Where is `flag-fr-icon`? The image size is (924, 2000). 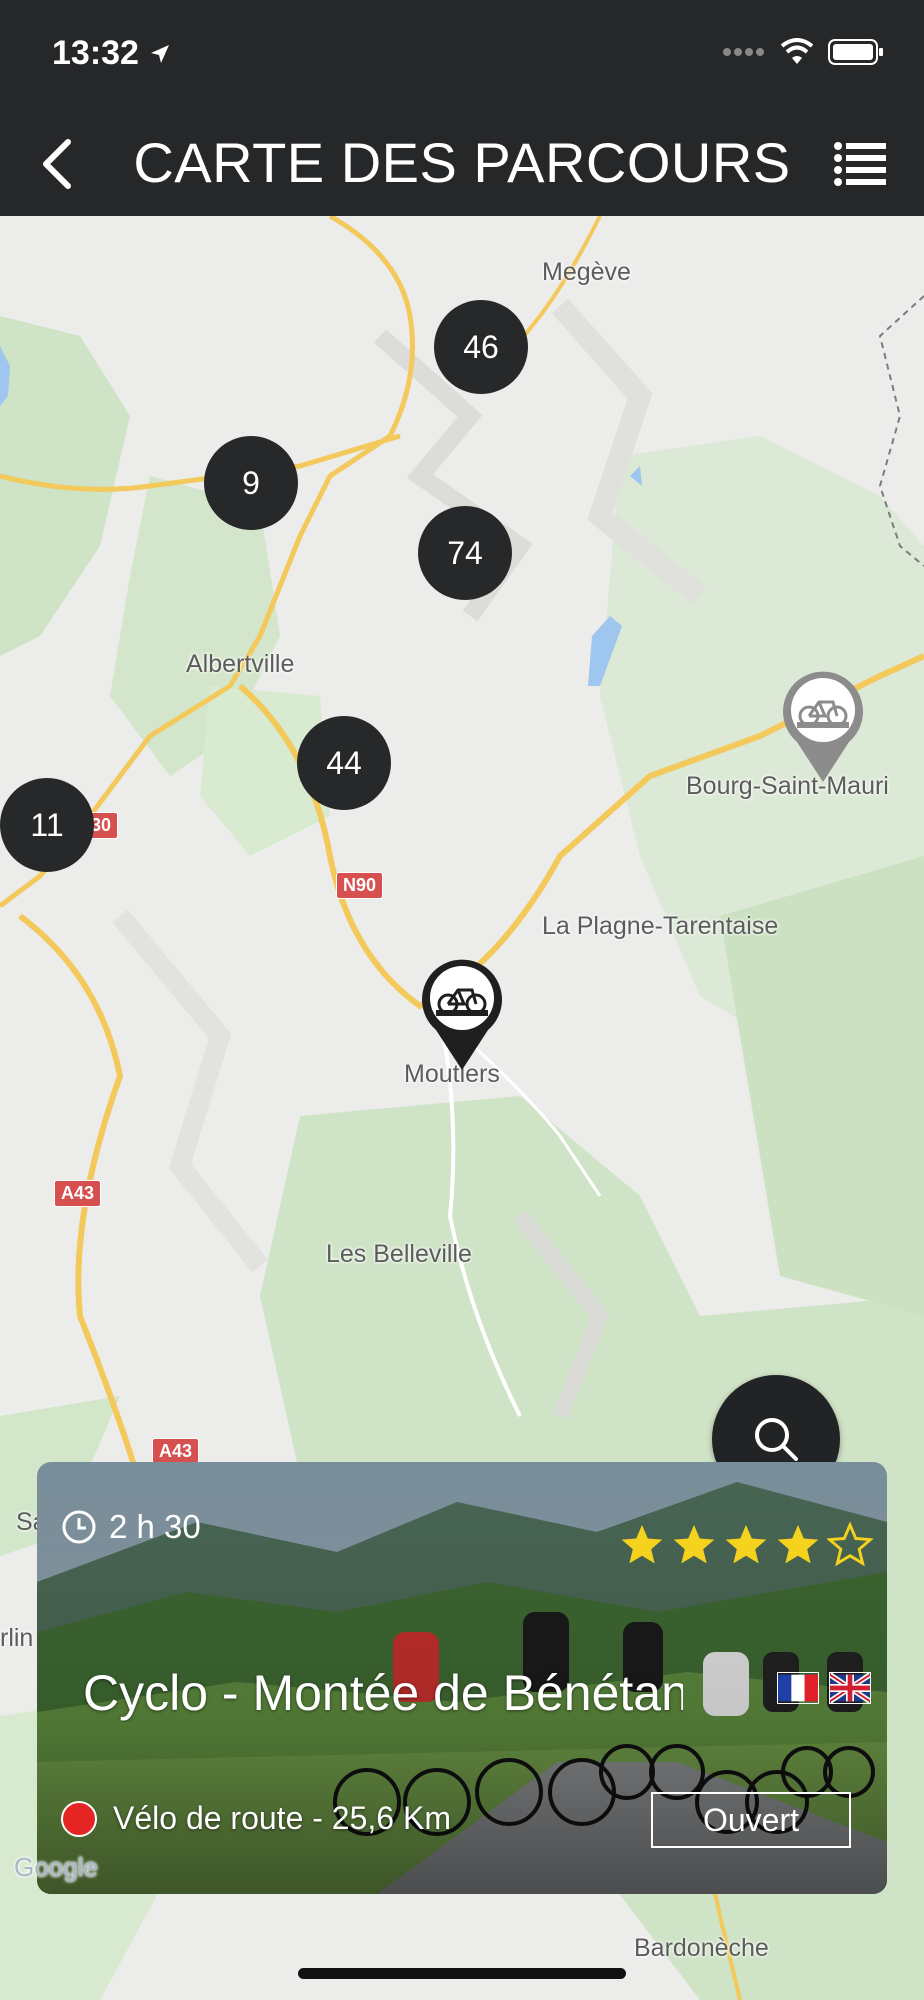 flag-fr-icon is located at coordinates (798, 1688).